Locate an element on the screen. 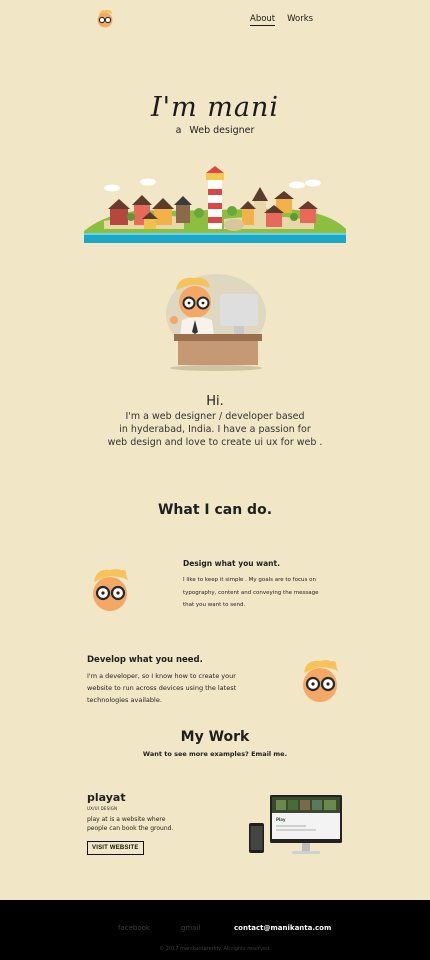 Image resolution: width=430 pixels, height=960 pixels. hero-subtitle: a Web designer is located at coordinates (215, 130).